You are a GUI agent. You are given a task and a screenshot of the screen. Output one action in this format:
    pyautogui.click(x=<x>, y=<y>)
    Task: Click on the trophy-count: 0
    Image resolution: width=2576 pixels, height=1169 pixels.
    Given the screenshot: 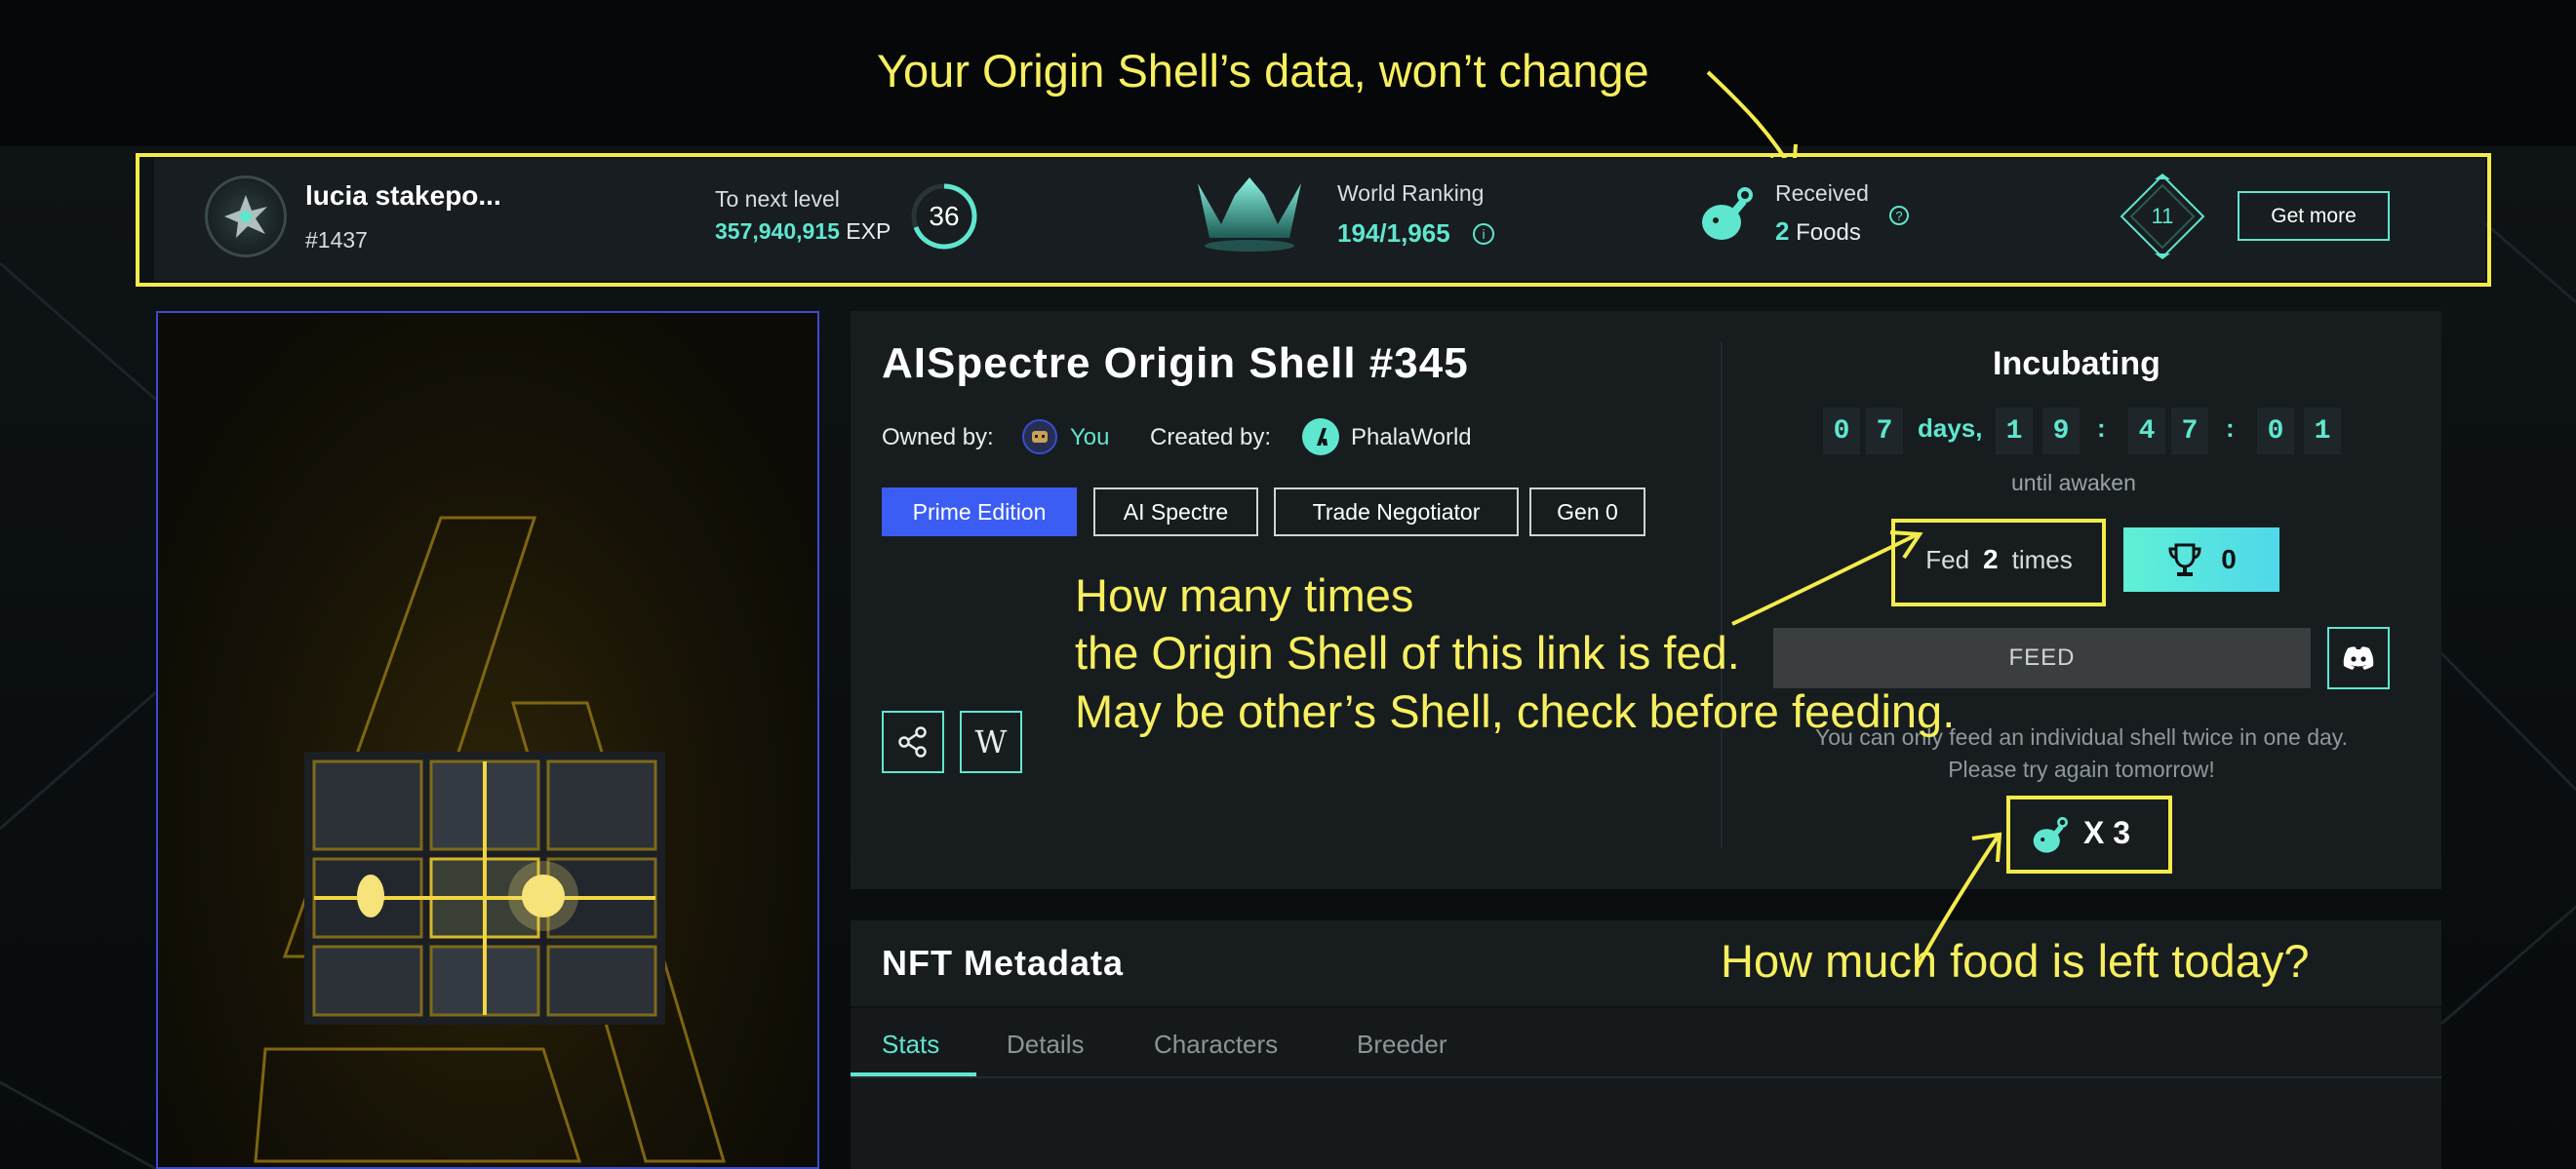 What is the action you would take?
    pyautogui.click(x=2229, y=559)
    